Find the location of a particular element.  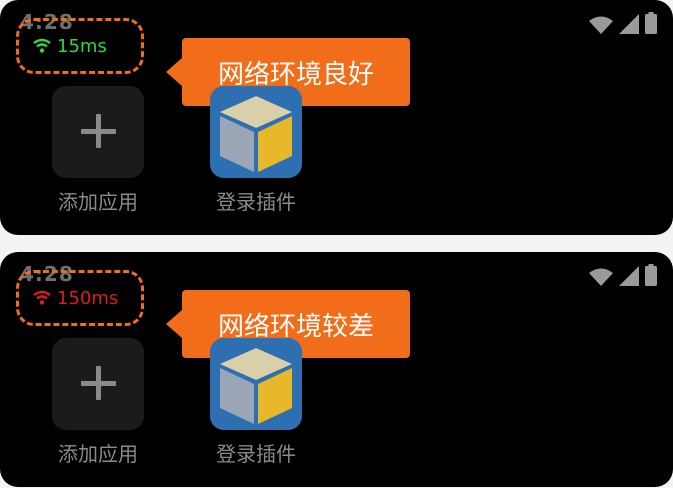

latency-value: 15ms is located at coordinates (82, 46).